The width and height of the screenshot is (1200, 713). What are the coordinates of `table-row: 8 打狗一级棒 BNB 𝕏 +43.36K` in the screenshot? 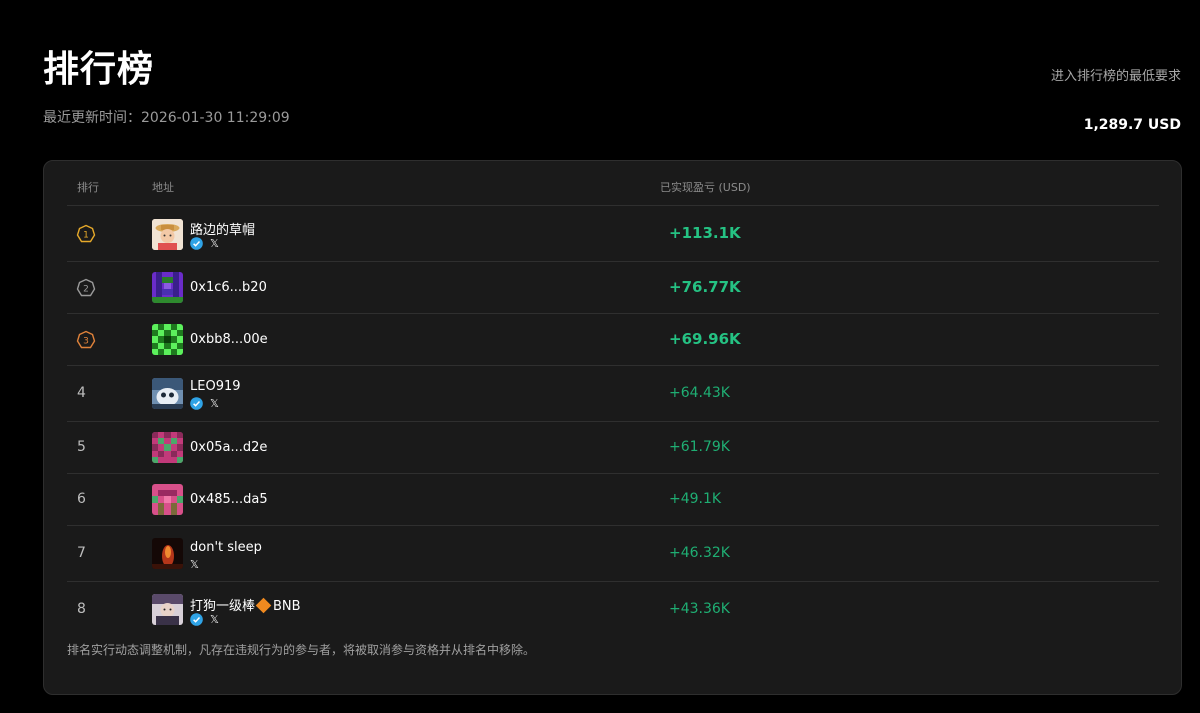 It's located at (613, 610).